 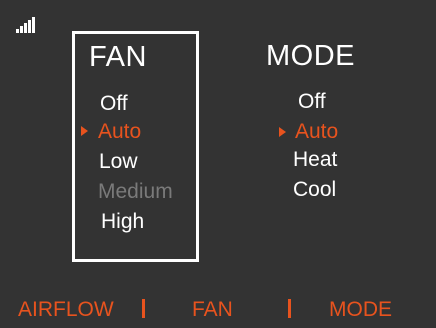 I want to click on fan-option-low: Low, so click(x=118, y=162).